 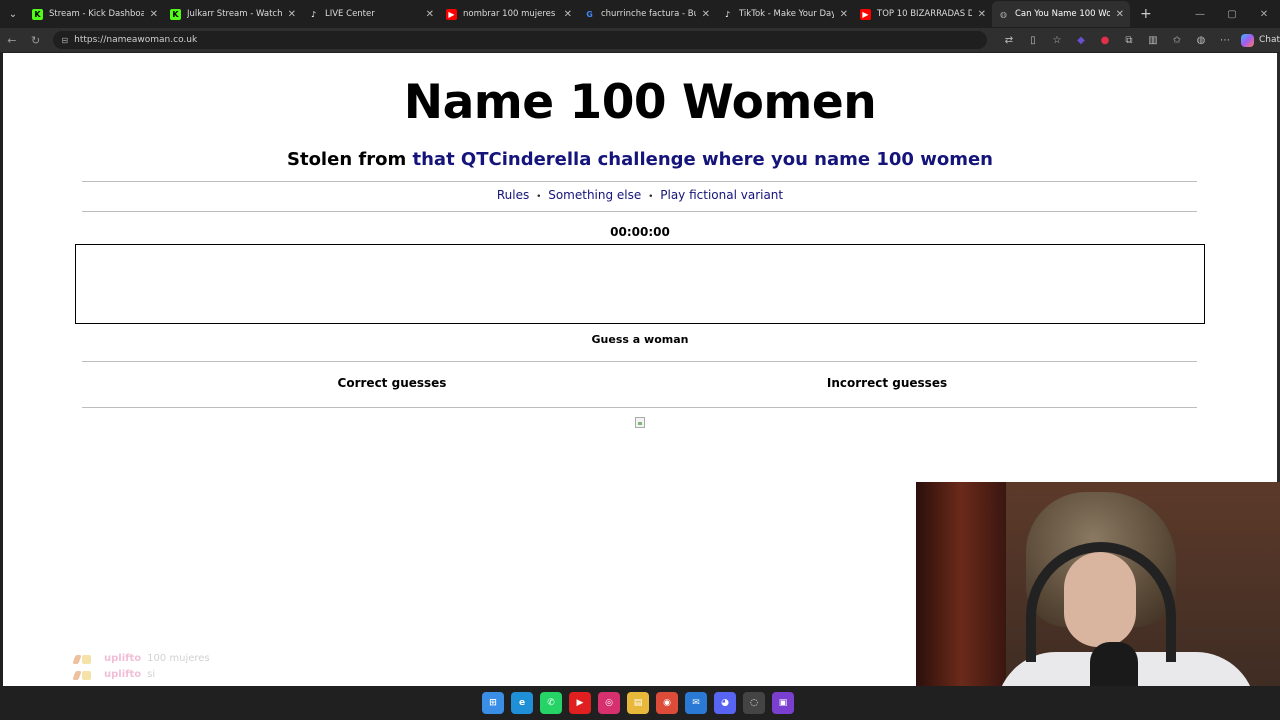 What do you see at coordinates (350, 159) in the screenshot?
I see `subtitle-prefix: Stolen from` at bounding box center [350, 159].